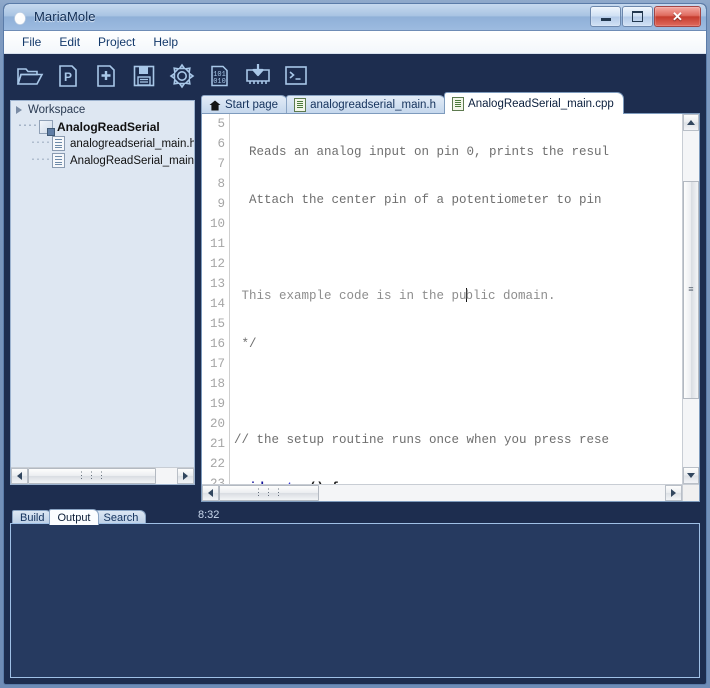 The width and height of the screenshot is (710, 688). What do you see at coordinates (355, 17) in the screenshot?
I see `title-bar: MariaMole ✕` at bounding box center [355, 17].